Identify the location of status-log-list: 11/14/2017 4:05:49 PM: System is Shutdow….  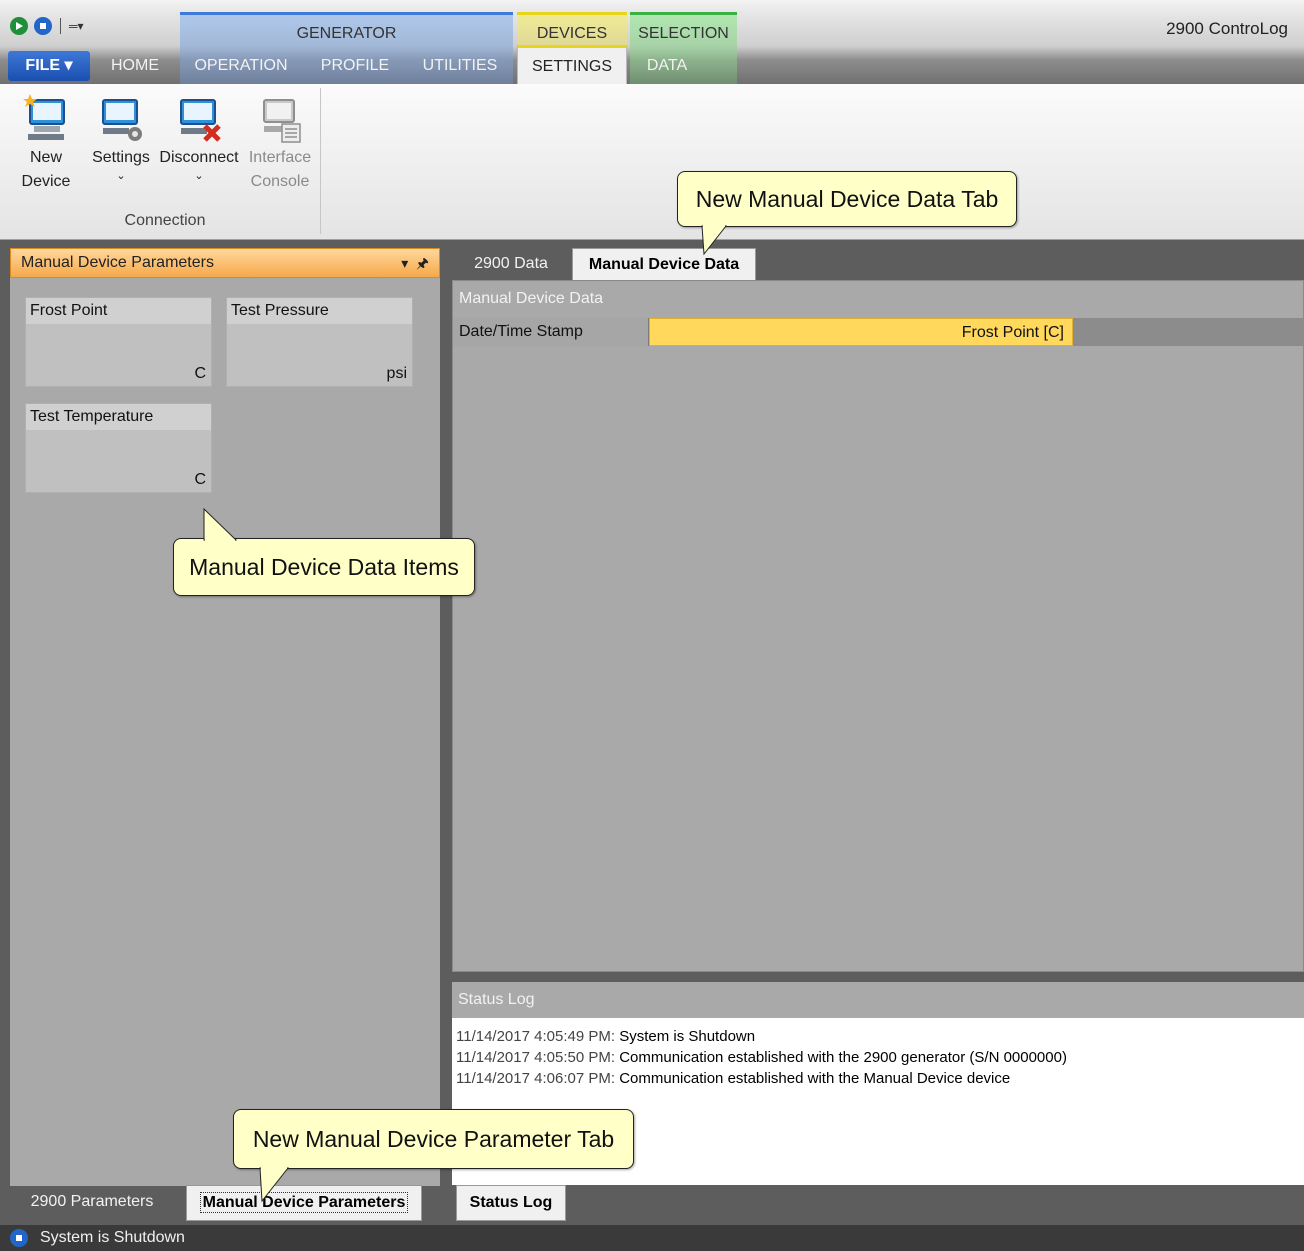
(878, 1053).